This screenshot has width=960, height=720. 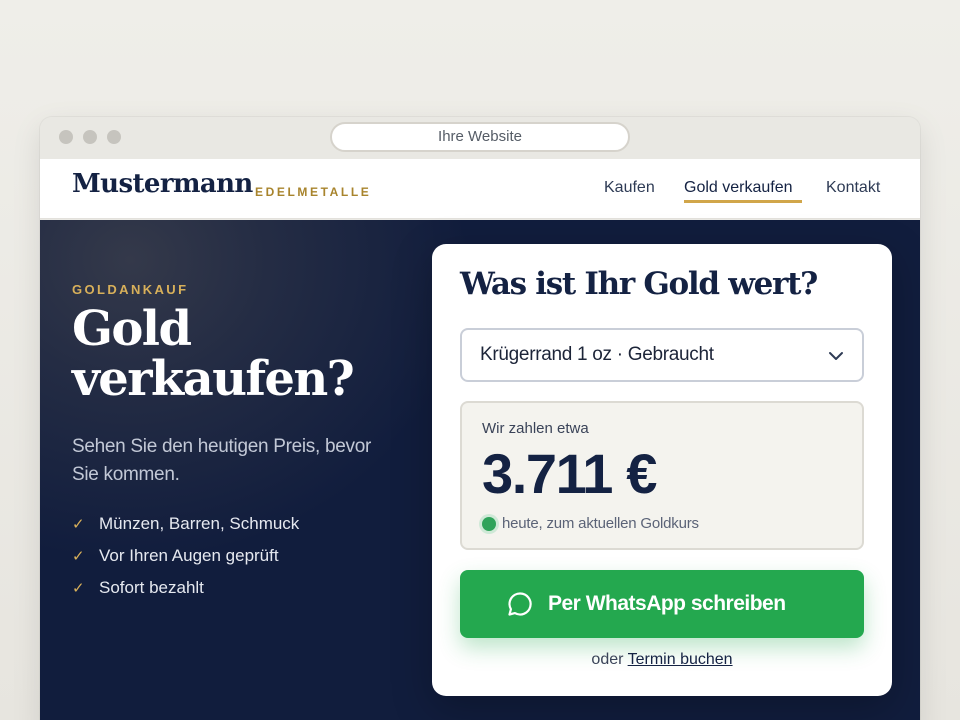 I want to click on window-close-dot, so click(x=66, y=137).